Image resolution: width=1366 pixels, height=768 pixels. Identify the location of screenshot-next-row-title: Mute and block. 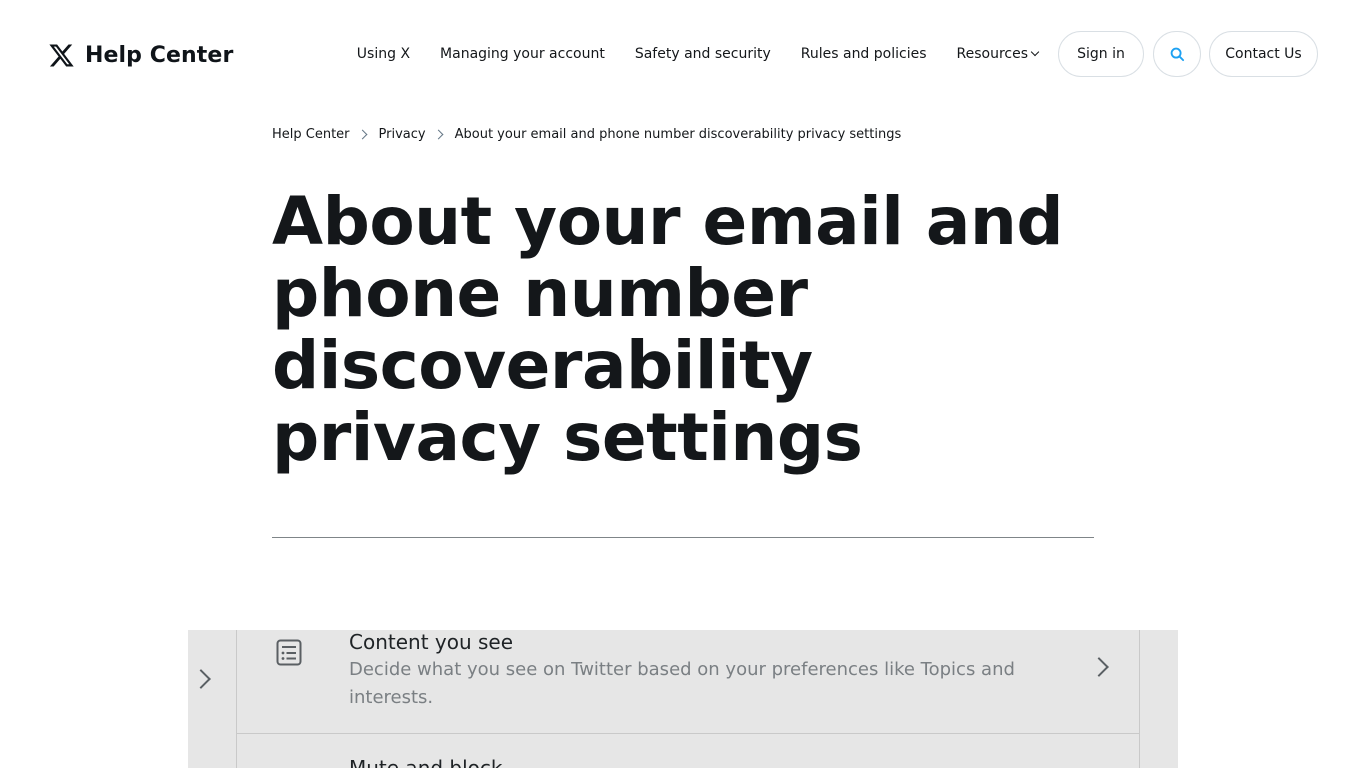
(426, 762).